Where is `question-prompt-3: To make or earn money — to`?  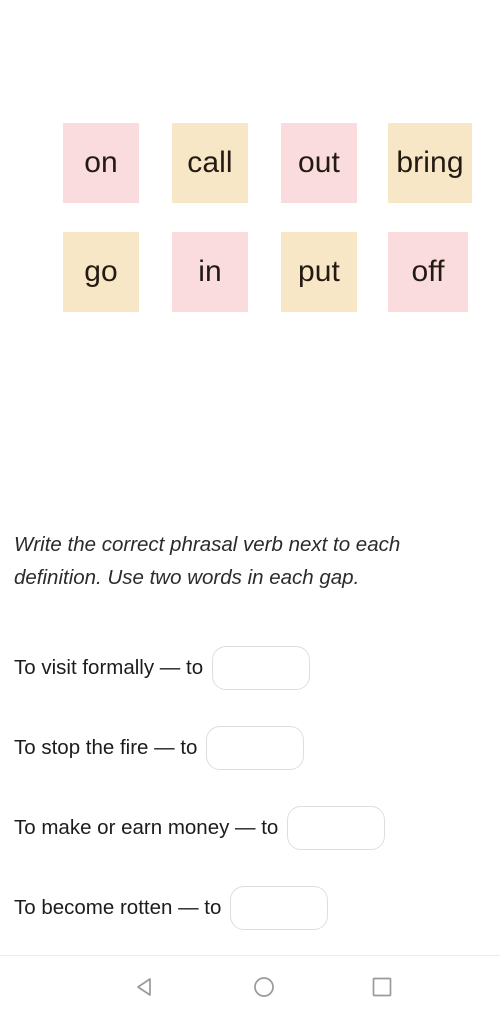 question-prompt-3: To make or earn money — to is located at coordinates (146, 827).